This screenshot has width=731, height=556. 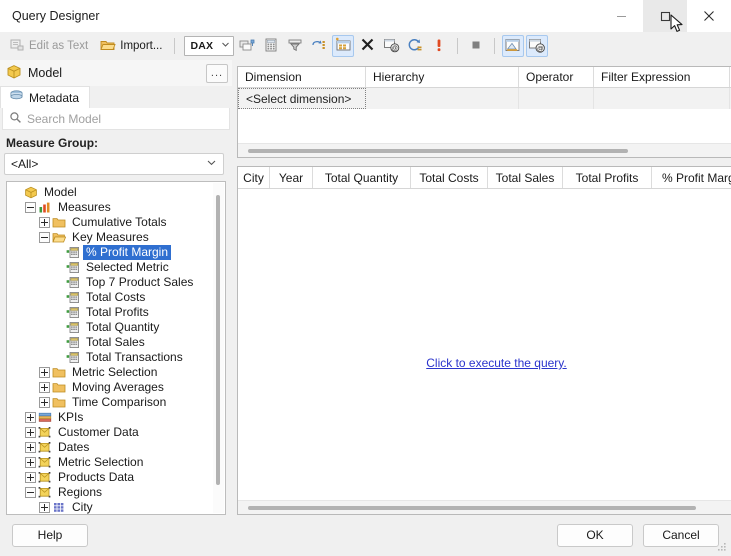 What do you see at coordinates (116, 342) in the screenshot?
I see `tree-item: Total Sales` at bounding box center [116, 342].